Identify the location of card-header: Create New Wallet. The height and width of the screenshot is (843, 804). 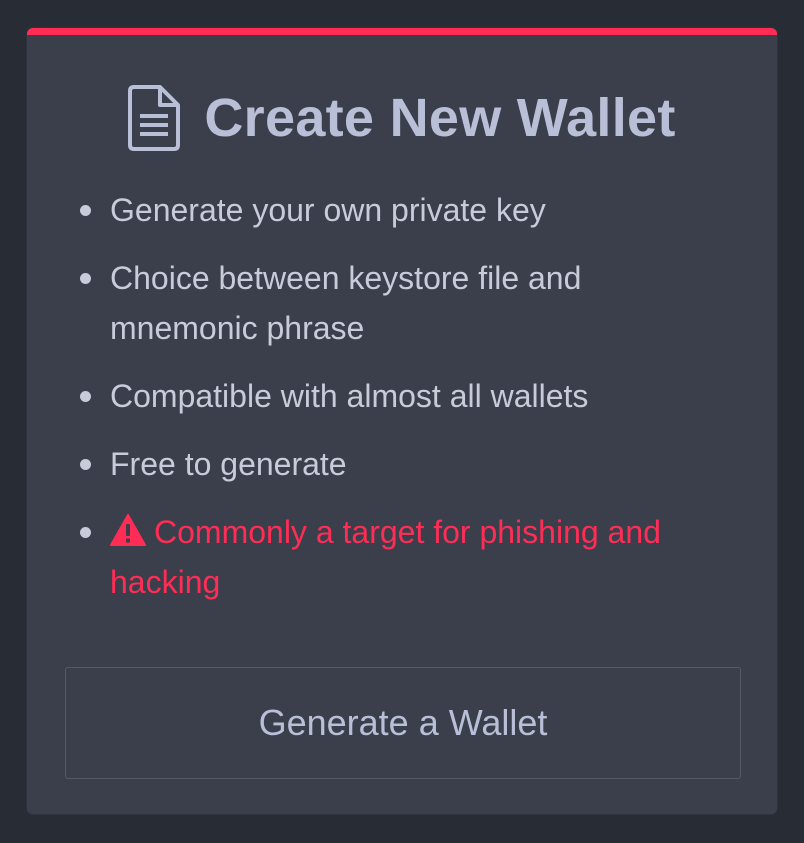
(402, 118).